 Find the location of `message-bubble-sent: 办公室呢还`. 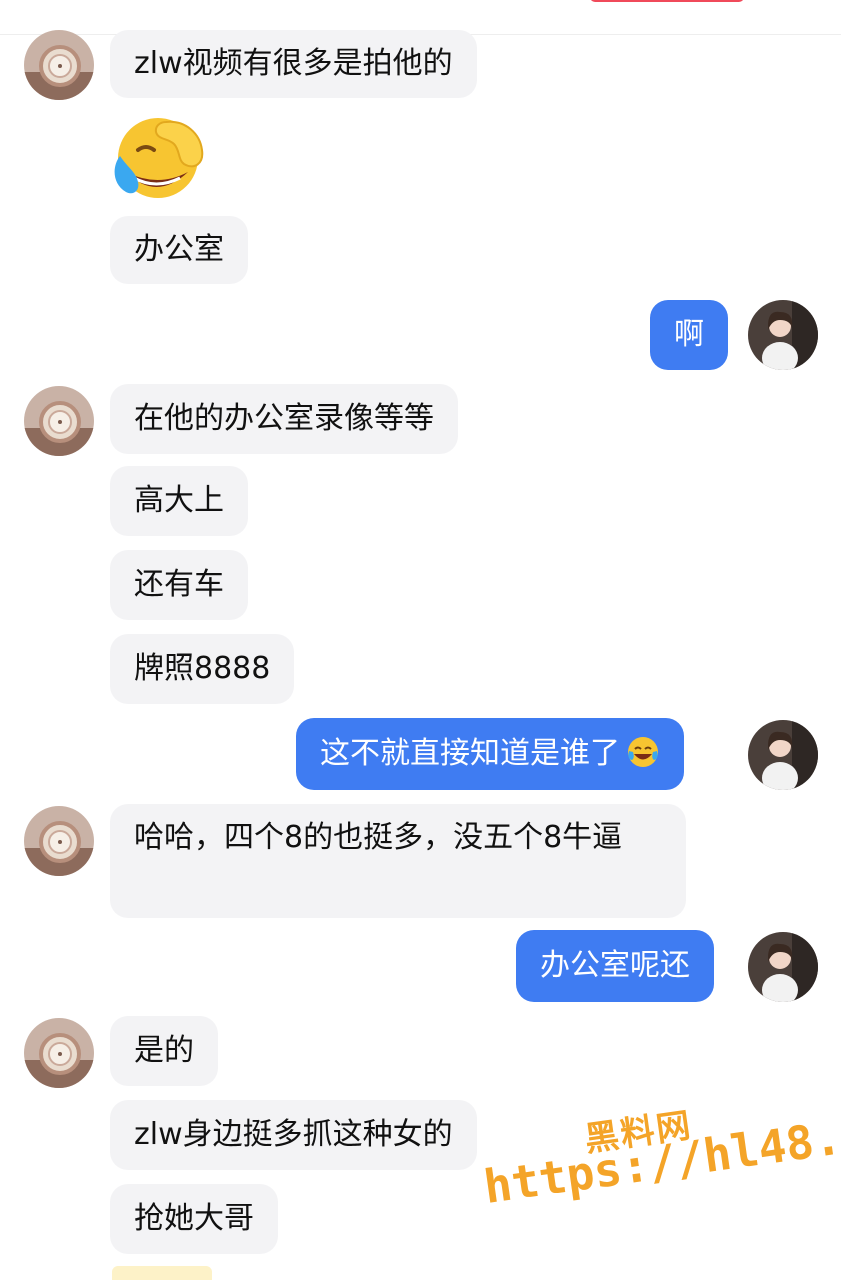

message-bubble-sent: 办公室呢还 is located at coordinates (615, 966).